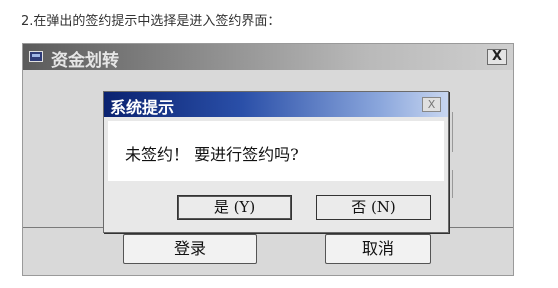 The height and width of the screenshot is (288, 558). I want to click on login-button: 登录, so click(190, 249).